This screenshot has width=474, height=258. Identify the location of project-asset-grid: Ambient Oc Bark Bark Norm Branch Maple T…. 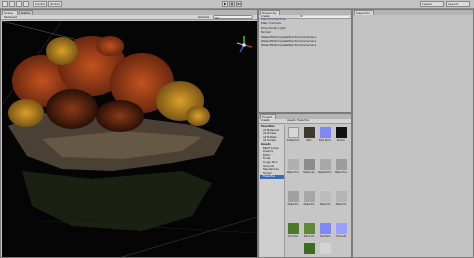
(318, 191).